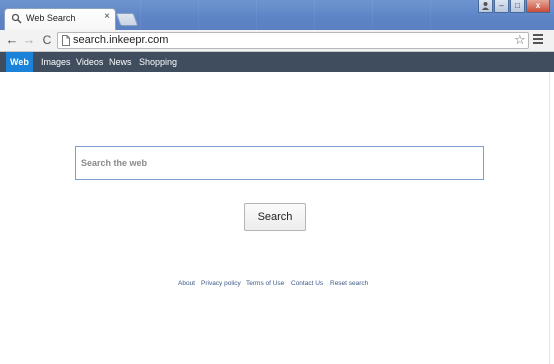 This screenshot has width=554, height=364. Describe the element at coordinates (29, 40) in the screenshot. I see `forward-button: →` at that location.